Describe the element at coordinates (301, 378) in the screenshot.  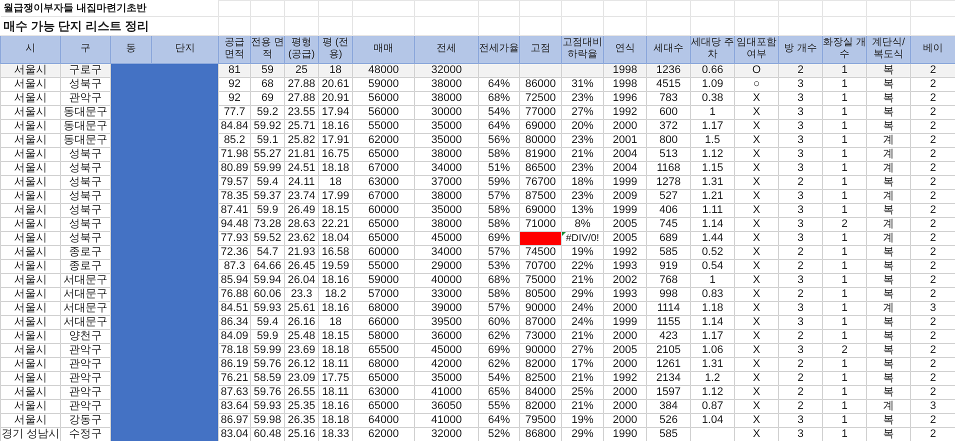
I see `table-cell: 23.09` at that location.